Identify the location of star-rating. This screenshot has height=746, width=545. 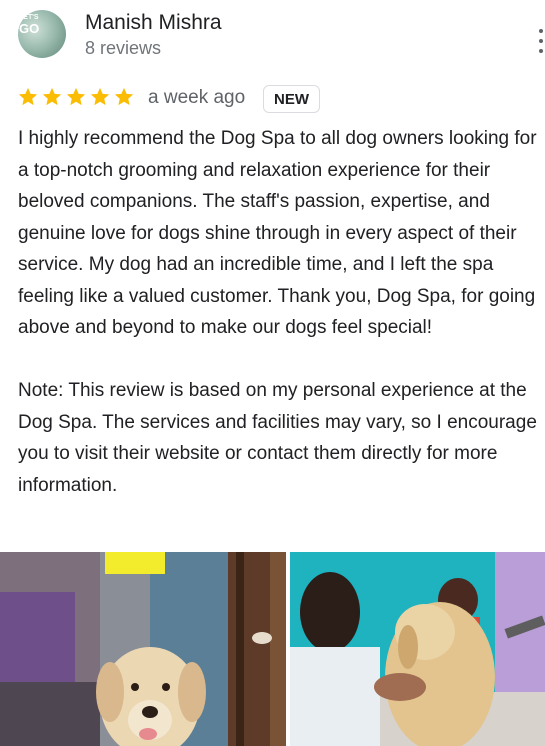
(76, 97).